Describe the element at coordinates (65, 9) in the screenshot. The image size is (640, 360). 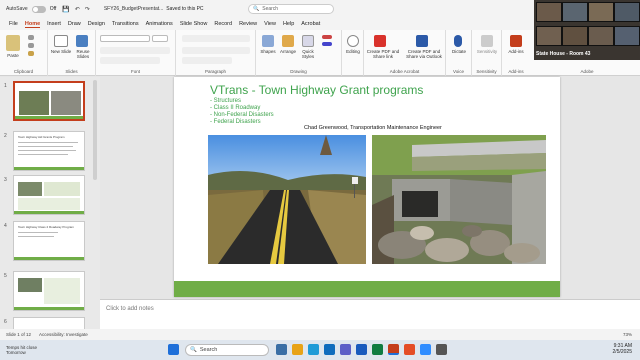
I see `save-icon: 💾` at that location.